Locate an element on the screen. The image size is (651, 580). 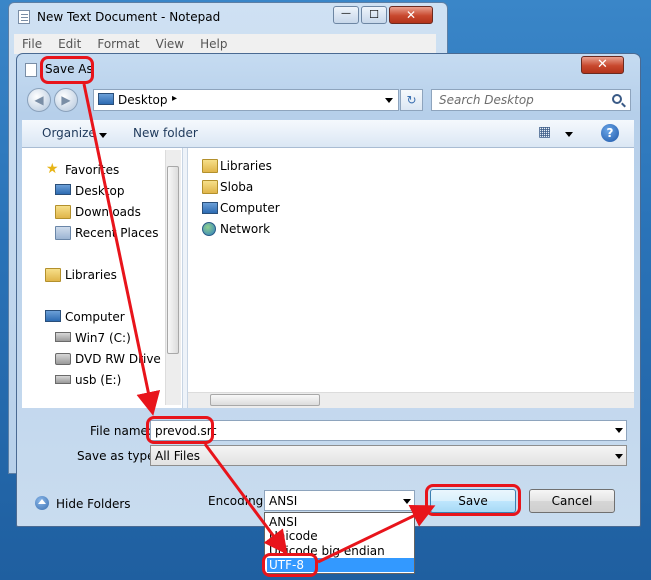
arrow-title-to-filename is located at coordinates (121, 249).